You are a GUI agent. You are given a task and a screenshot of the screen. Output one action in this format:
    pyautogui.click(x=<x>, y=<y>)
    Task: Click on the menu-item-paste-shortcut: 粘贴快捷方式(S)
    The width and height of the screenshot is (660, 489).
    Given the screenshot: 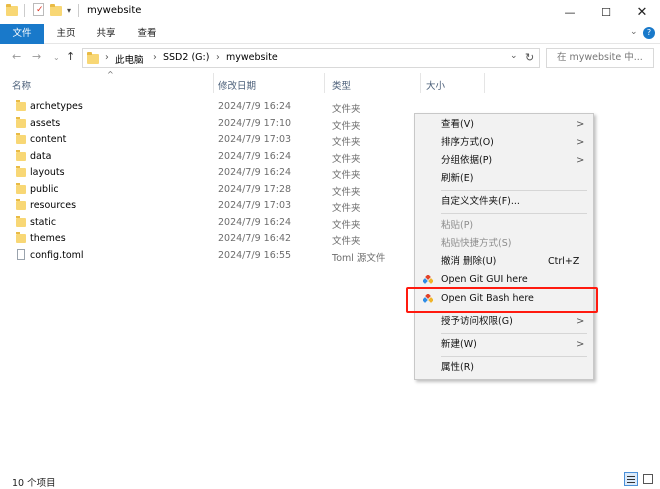 What is the action you would take?
    pyautogui.click(x=504, y=244)
    